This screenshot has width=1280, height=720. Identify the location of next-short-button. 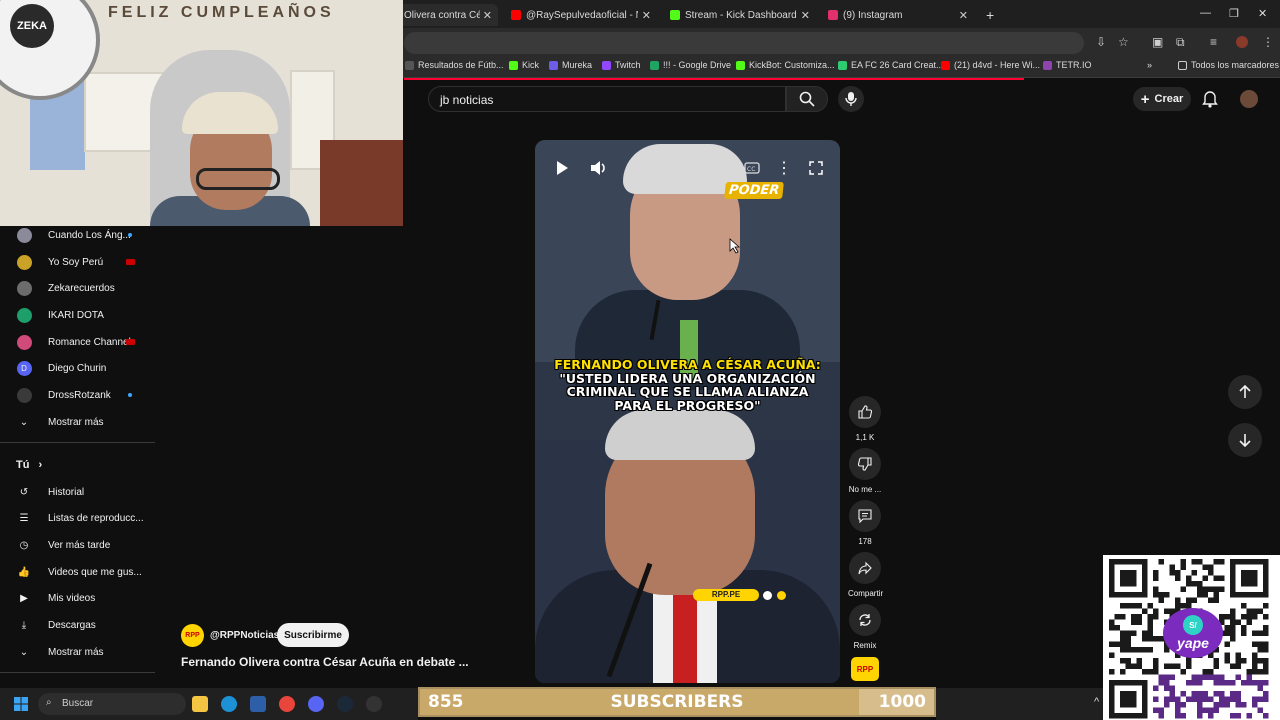
(1245, 440).